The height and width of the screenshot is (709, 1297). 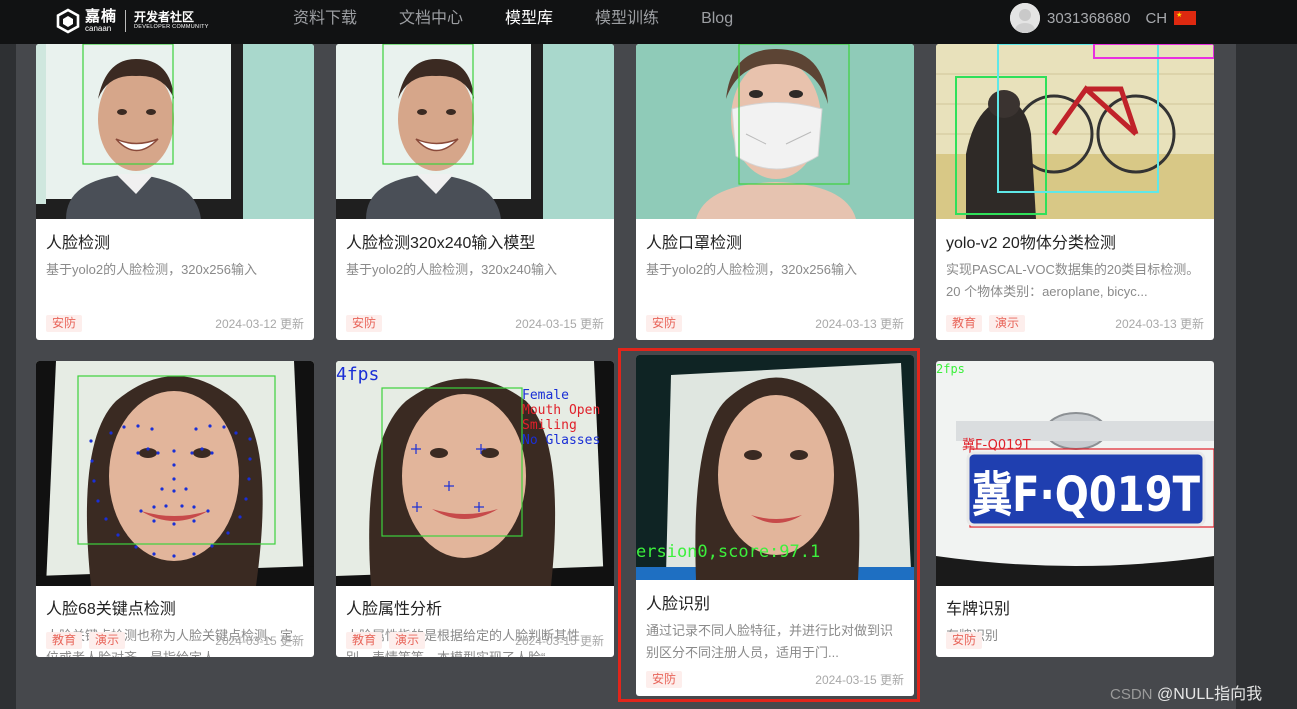 What do you see at coordinates (950, 369) in the screenshot?
I see `fps-overlay-text: 2fps` at bounding box center [950, 369].